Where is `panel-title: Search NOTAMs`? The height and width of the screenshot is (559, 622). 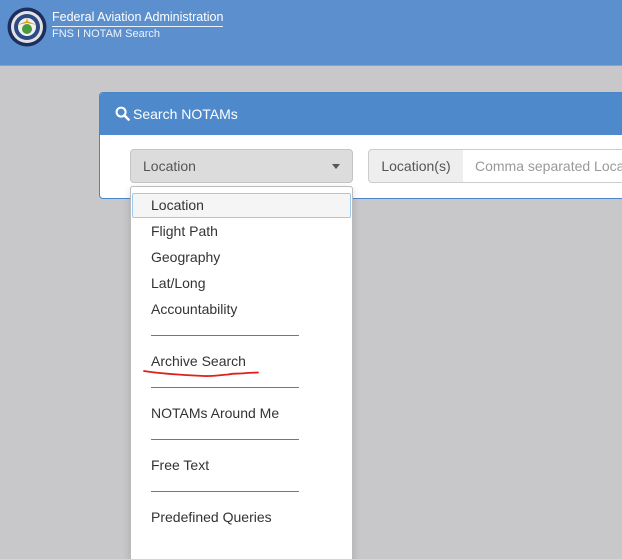
panel-title: Search NOTAMs is located at coordinates (185, 114).